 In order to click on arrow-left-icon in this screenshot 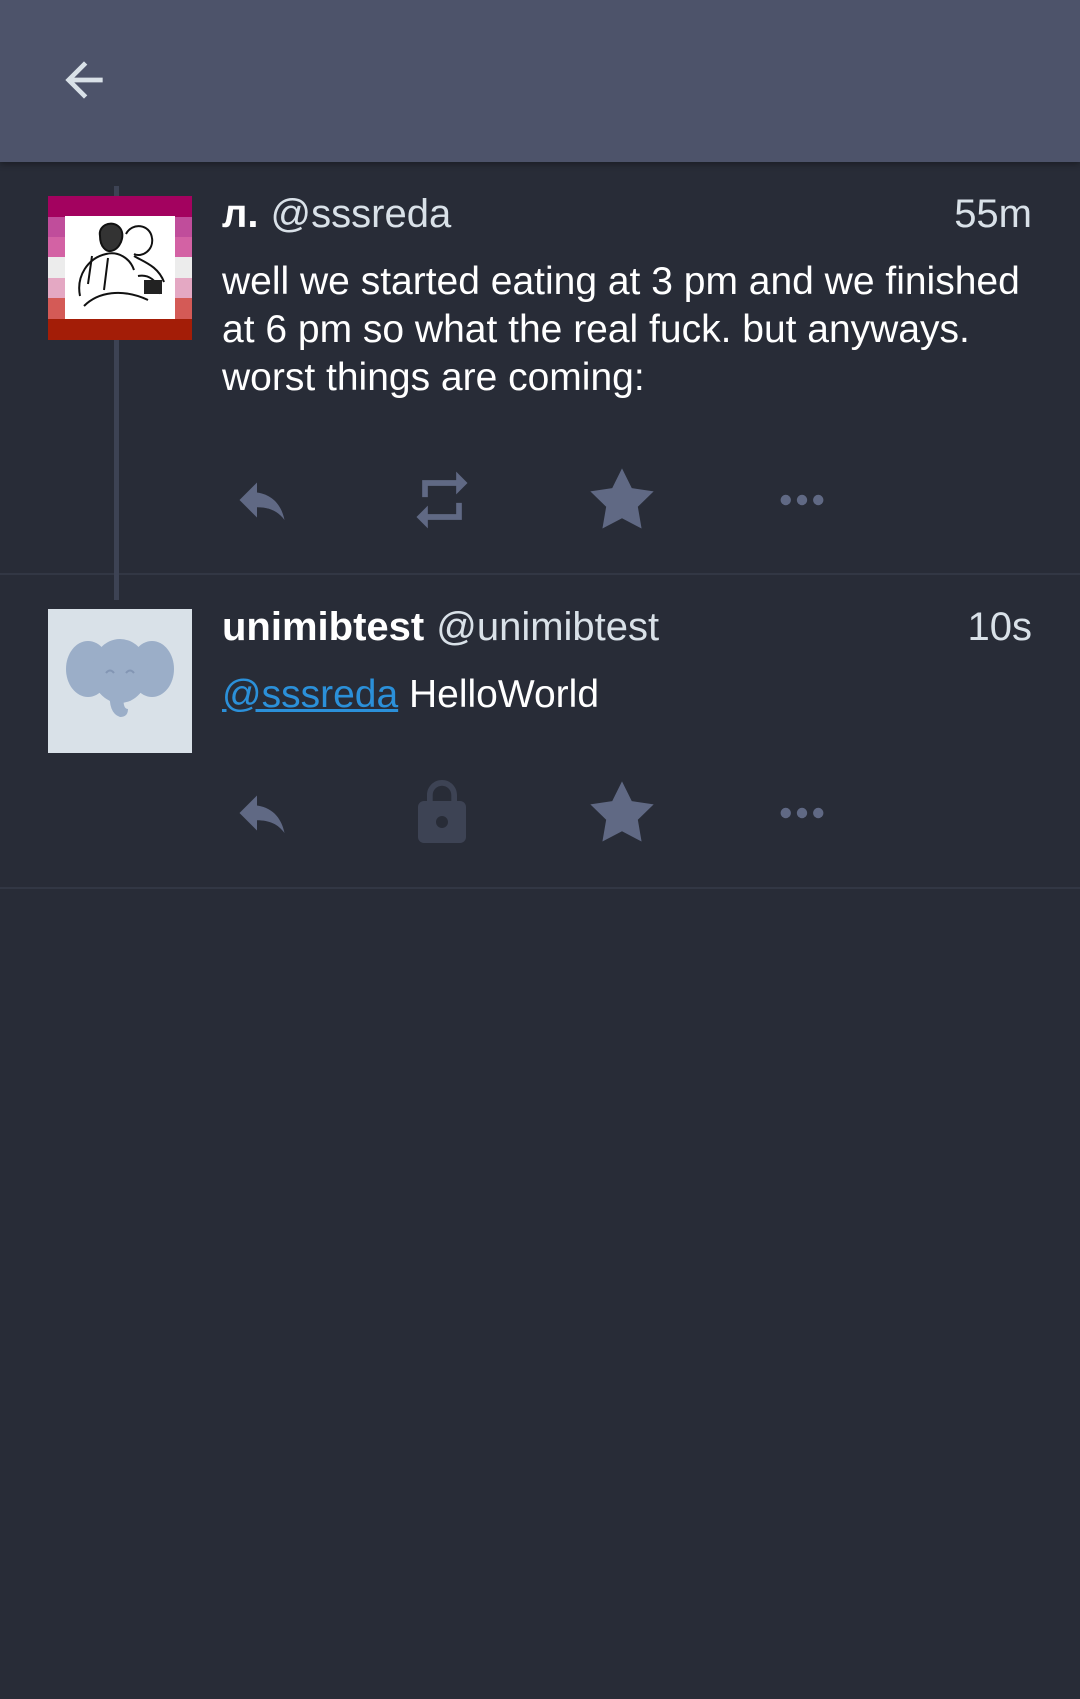, I will do `click(84, 80)`.